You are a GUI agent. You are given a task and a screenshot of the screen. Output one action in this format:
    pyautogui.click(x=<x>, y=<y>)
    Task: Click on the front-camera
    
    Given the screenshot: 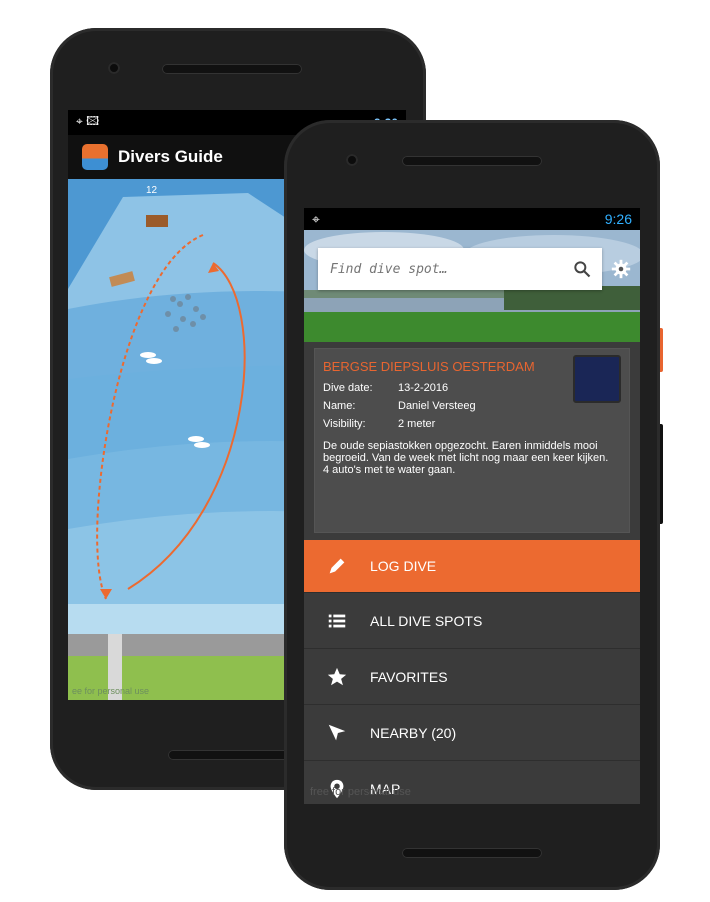 What is the action you would take?
    pyautogui.click(x=352, y=160)
    